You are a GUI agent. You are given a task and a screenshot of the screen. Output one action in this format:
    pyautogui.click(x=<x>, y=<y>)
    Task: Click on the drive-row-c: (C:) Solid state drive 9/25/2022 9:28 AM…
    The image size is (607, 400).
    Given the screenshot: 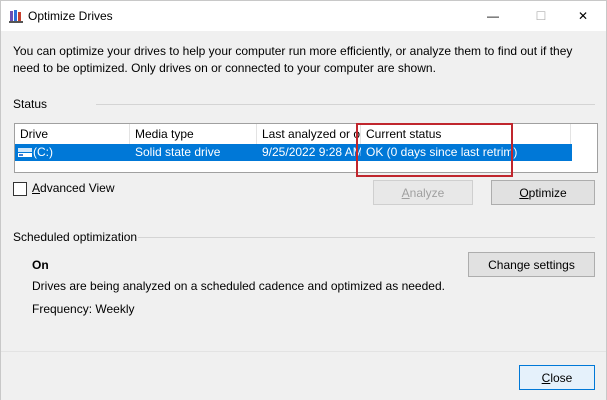 What is the action you would take?
    pyautogui.click(x=293, y=152)
    